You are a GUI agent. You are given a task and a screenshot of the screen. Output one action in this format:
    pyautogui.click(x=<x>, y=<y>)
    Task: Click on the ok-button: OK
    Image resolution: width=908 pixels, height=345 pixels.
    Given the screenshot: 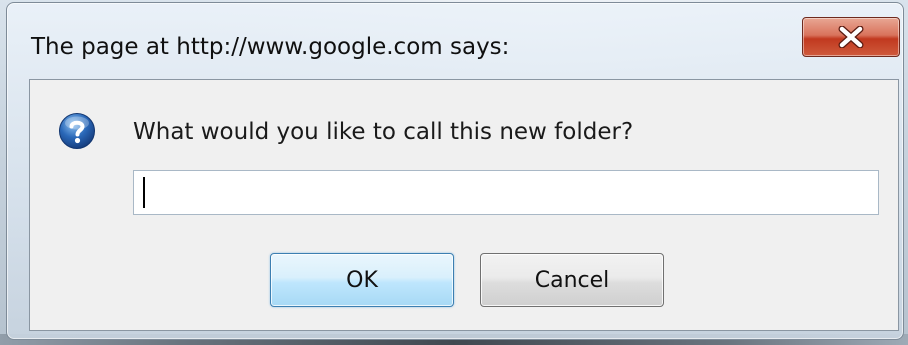 What is the action you would take?
    pyautogui.click(x=362, y=280)
    